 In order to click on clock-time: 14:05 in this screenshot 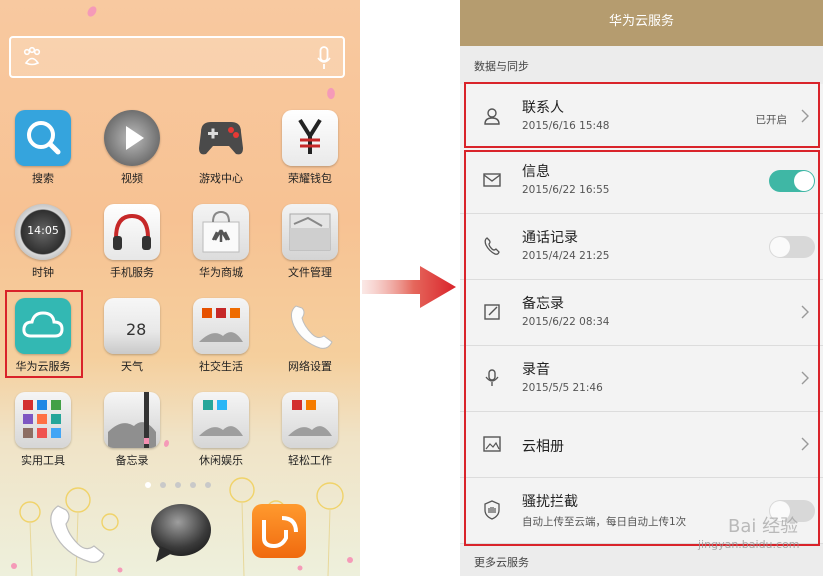, I will do `click(43, 230)`.